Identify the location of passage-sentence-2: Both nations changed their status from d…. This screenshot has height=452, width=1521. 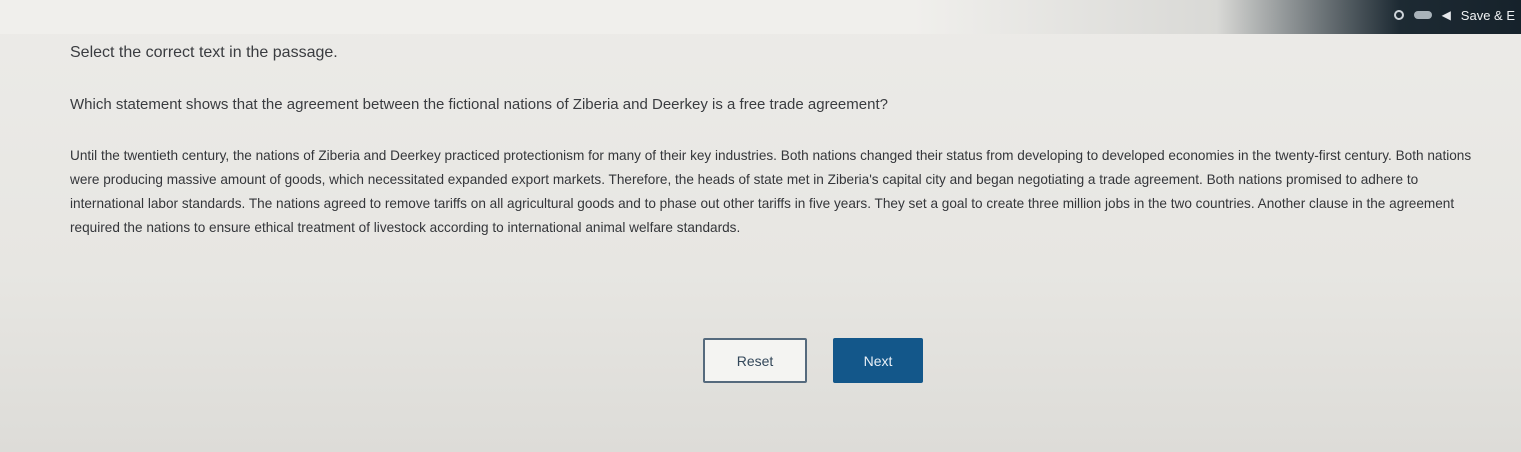
(1086, 155).